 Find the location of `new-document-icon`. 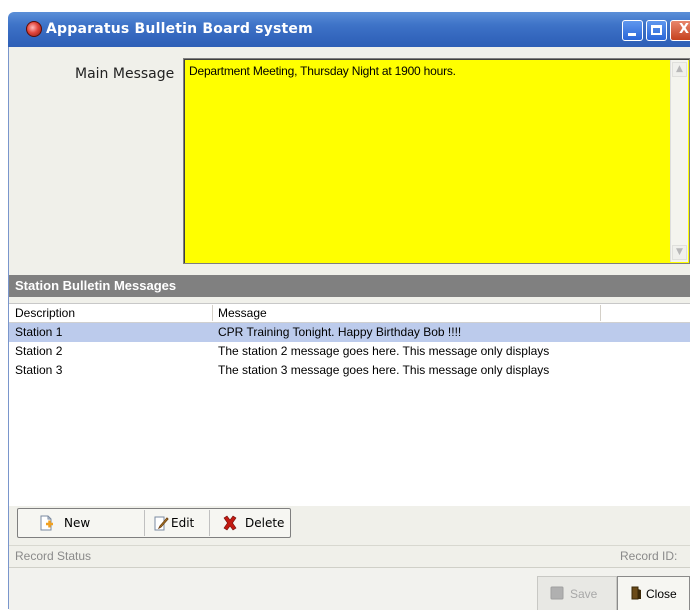

new-document-icon is located at coordinates (46, 523).